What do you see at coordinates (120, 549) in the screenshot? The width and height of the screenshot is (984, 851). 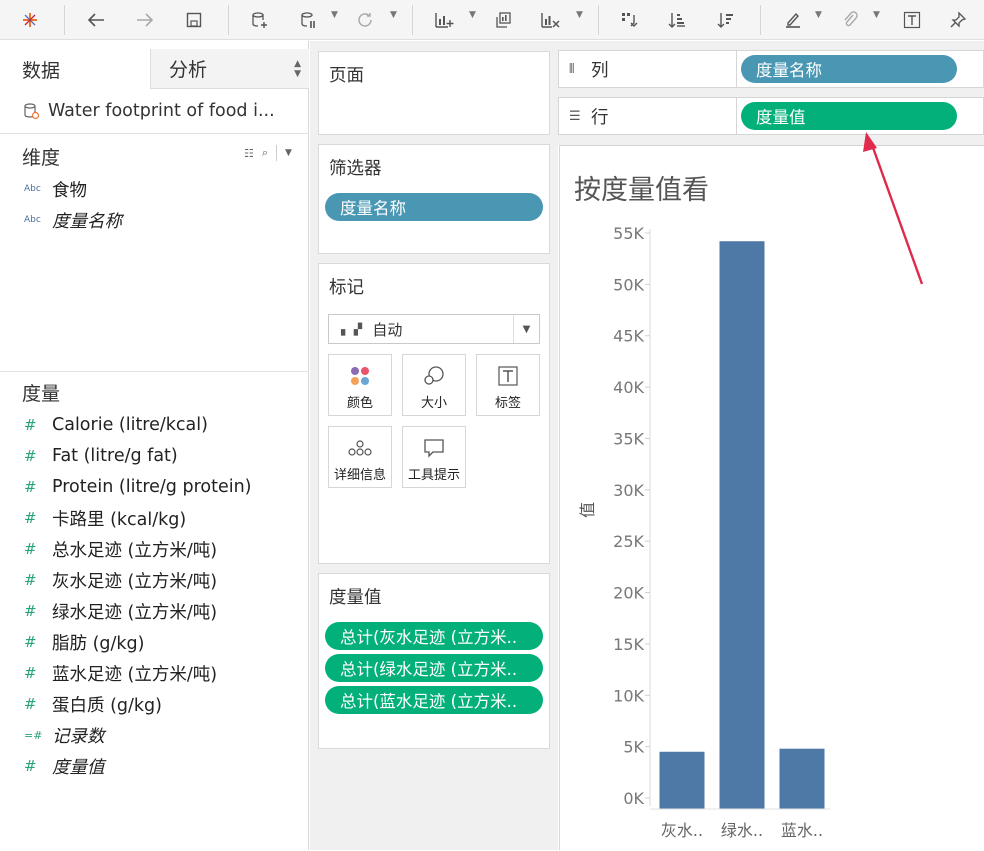 I see `measure-field: # 总水足迹 (立方米/吨)` at bounding box center [120, 549].